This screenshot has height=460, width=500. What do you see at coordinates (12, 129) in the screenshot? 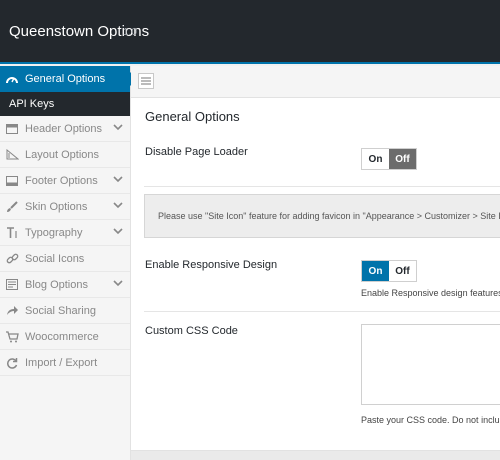
I see `header-icon` at bounding box center [12, 129].